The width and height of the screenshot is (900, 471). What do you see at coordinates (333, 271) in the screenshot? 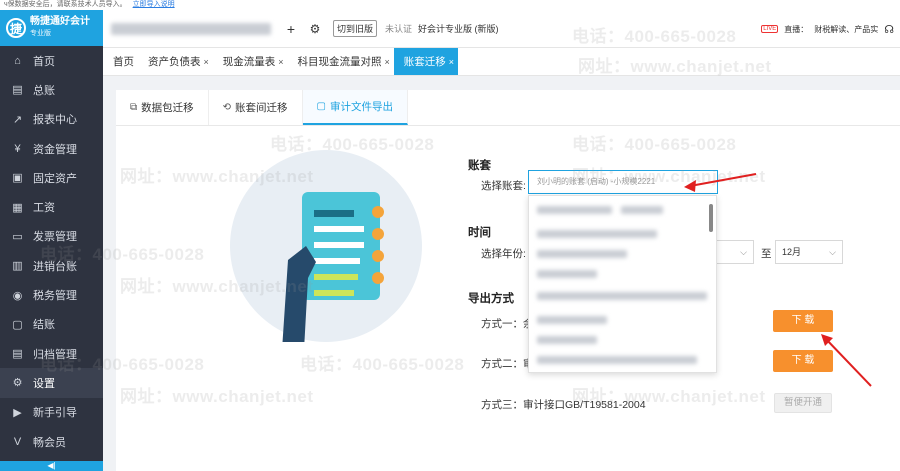
I see `notebook-hand-illustration` at bounding box center [333, 271].